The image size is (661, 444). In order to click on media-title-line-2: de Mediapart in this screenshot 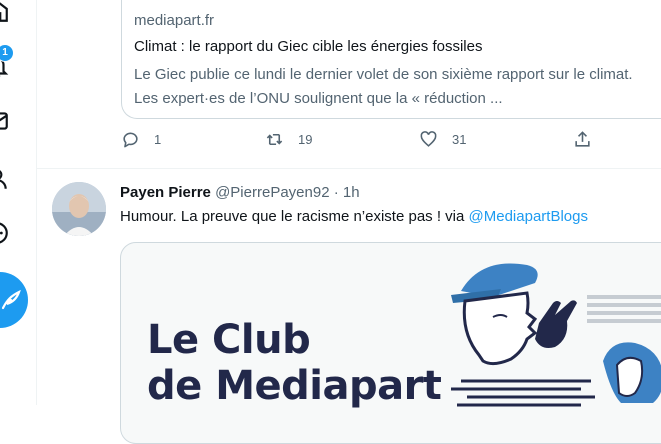, I will do `click(294, 386)`.